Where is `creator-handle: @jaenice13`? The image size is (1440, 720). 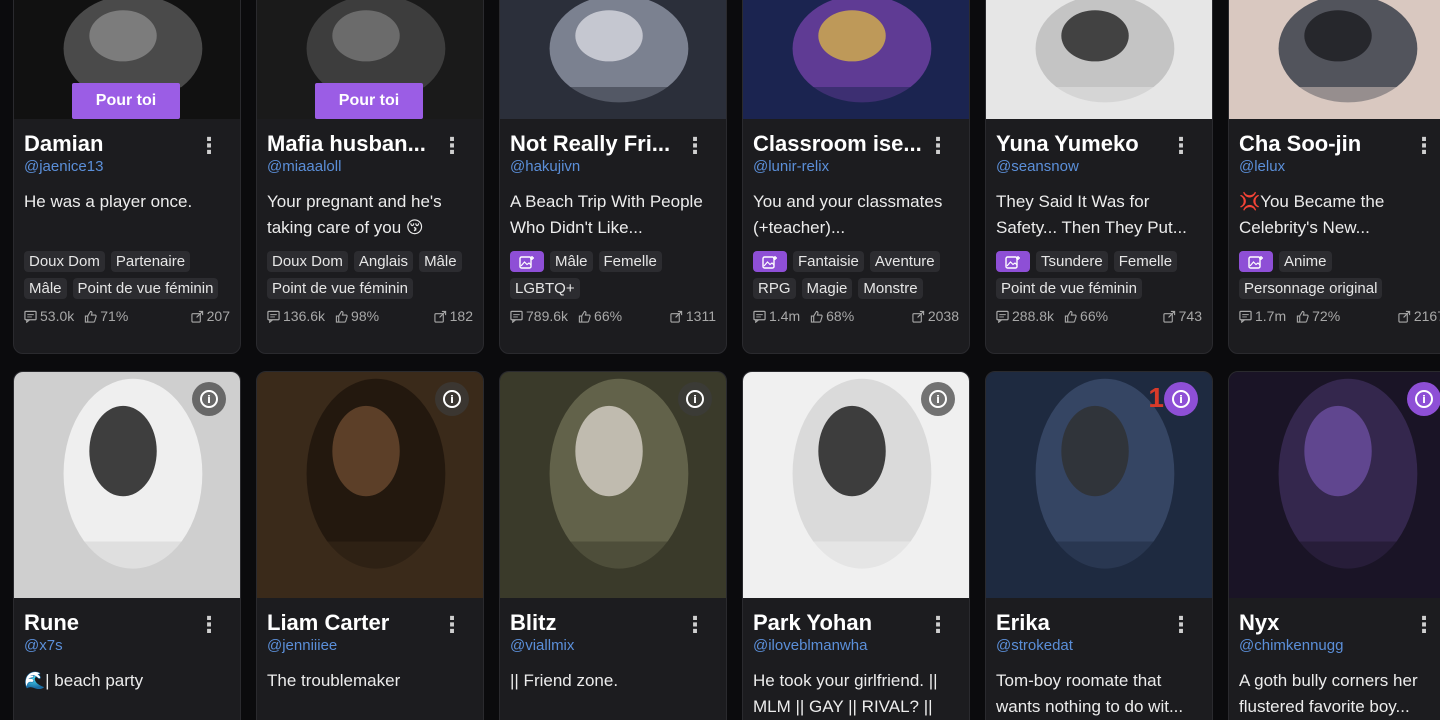
creator-handle: @jaenice13 is located at coordinates (128, 166).